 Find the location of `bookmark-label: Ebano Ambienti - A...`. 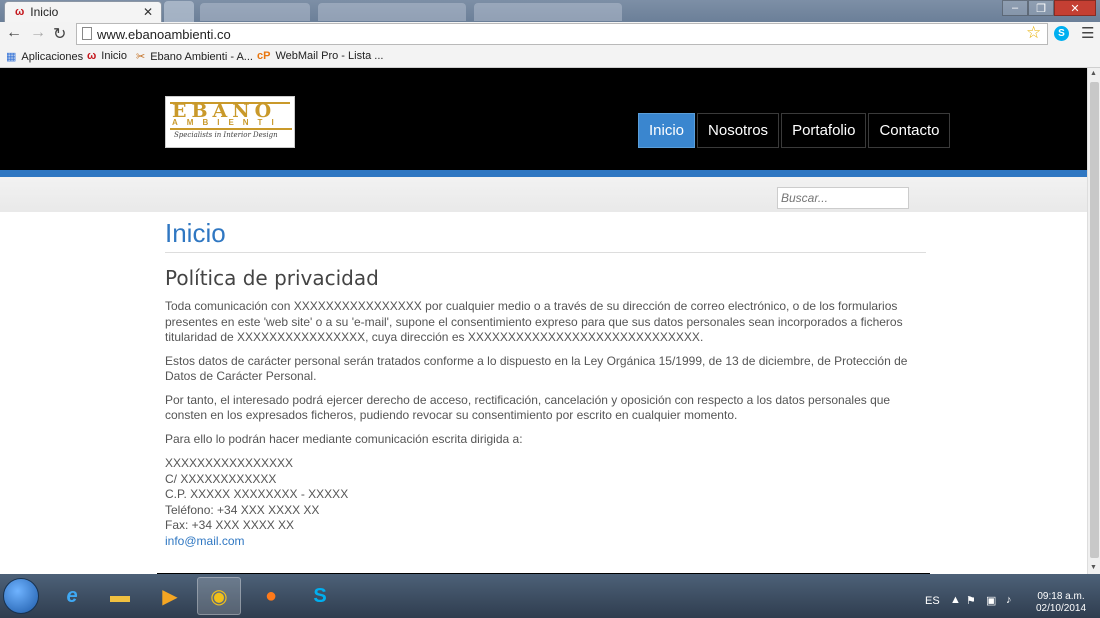

bookmark-label: Ebano Ambienti - A... is located at coordinates (201, 56).